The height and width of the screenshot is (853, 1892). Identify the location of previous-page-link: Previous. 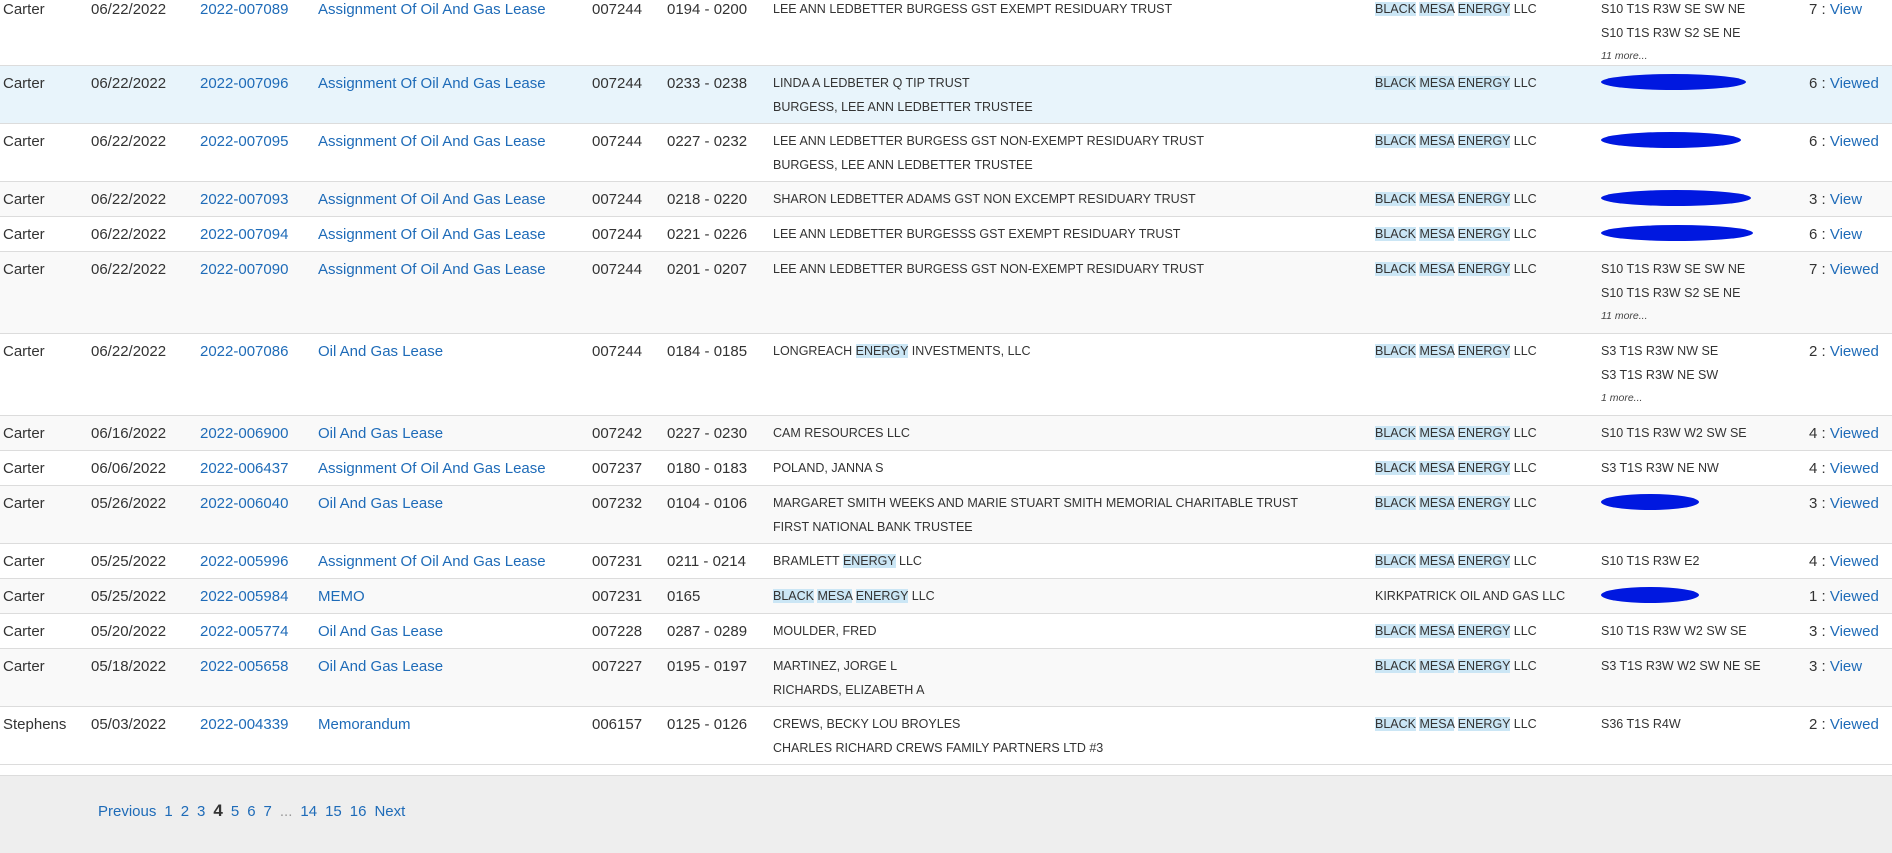
(127, 811).